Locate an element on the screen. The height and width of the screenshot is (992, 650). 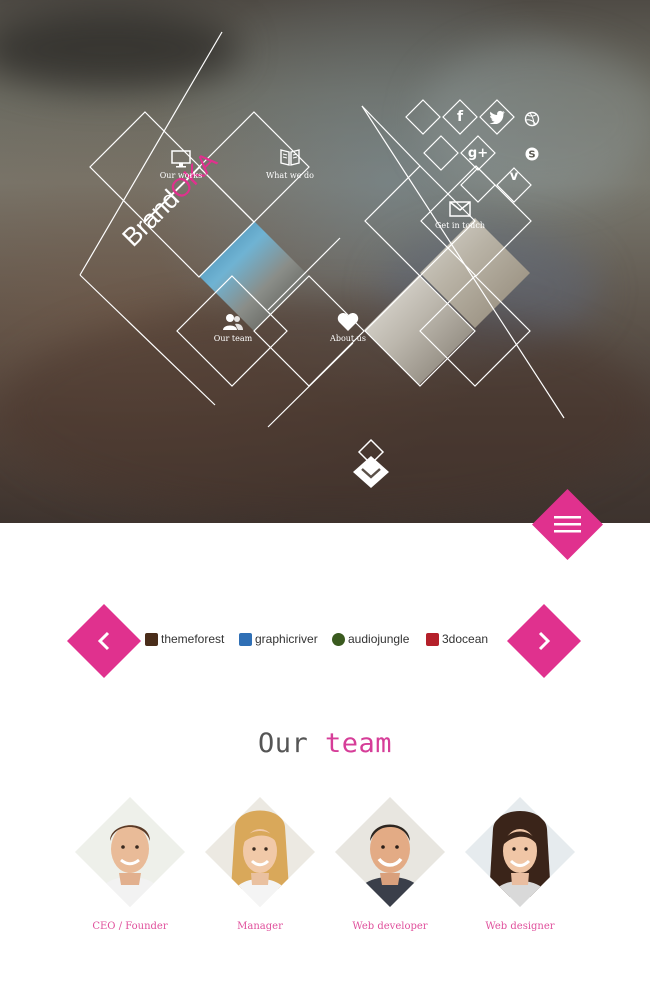
scroll-down-button is located at coordinates (371, 464).